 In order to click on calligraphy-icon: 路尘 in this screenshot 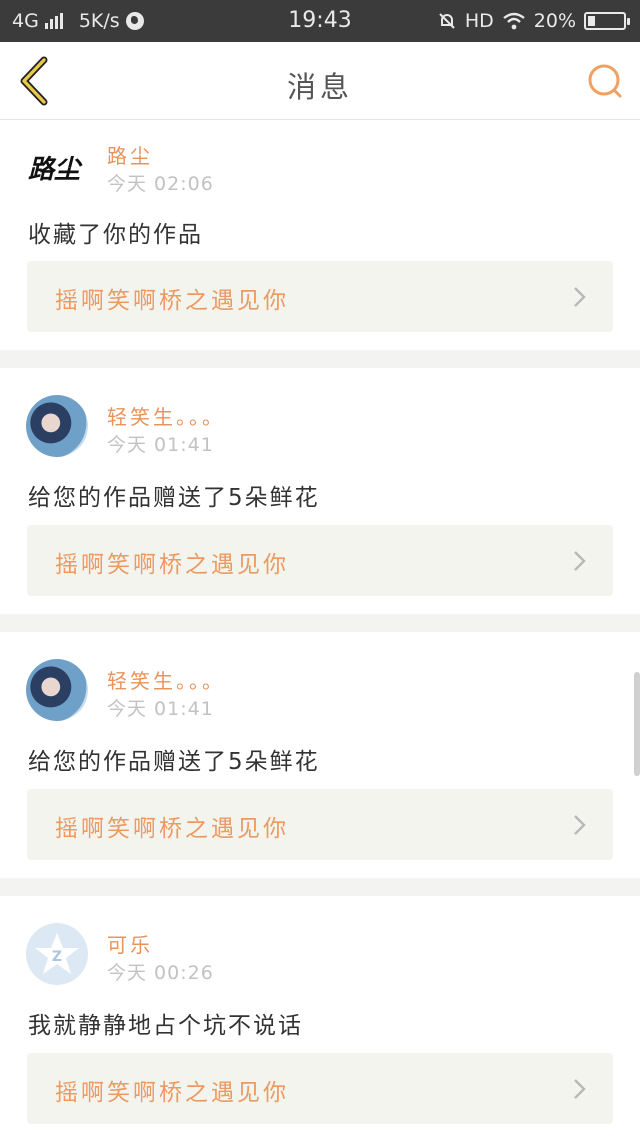, I will do `click(55, 170)`.